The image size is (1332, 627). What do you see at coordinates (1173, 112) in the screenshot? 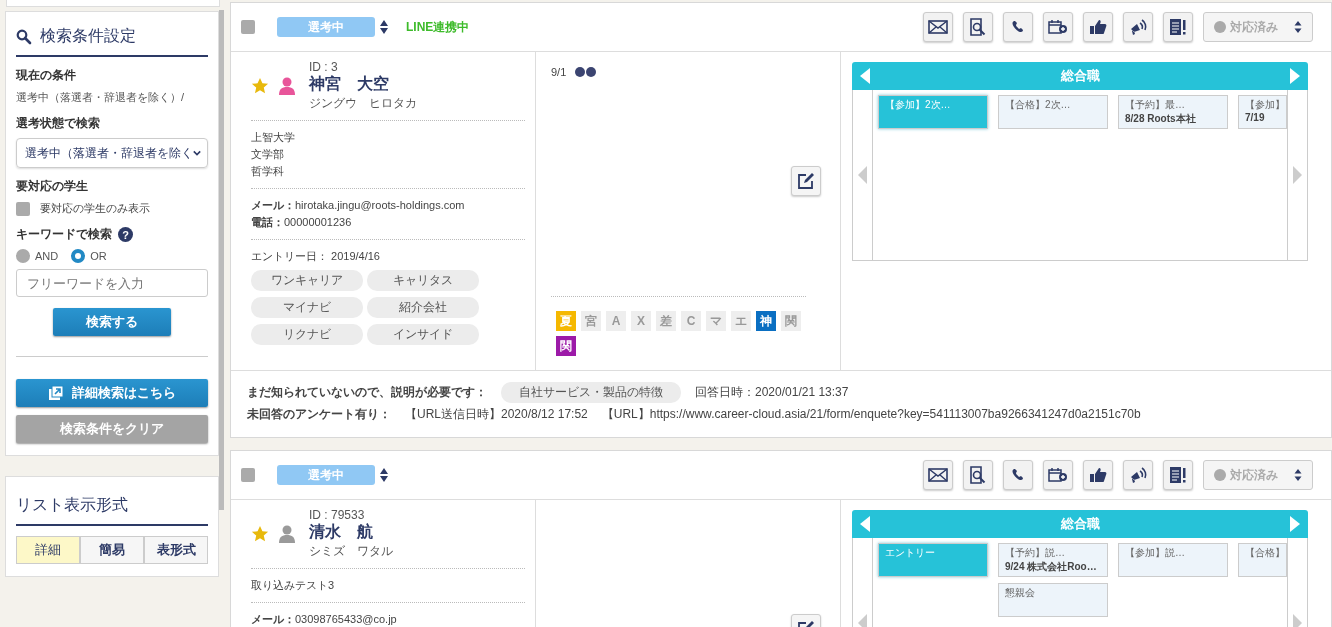
I see `step-card: 【予約】最… 8/28 Roots本社` at bounding box center [1173, 112].